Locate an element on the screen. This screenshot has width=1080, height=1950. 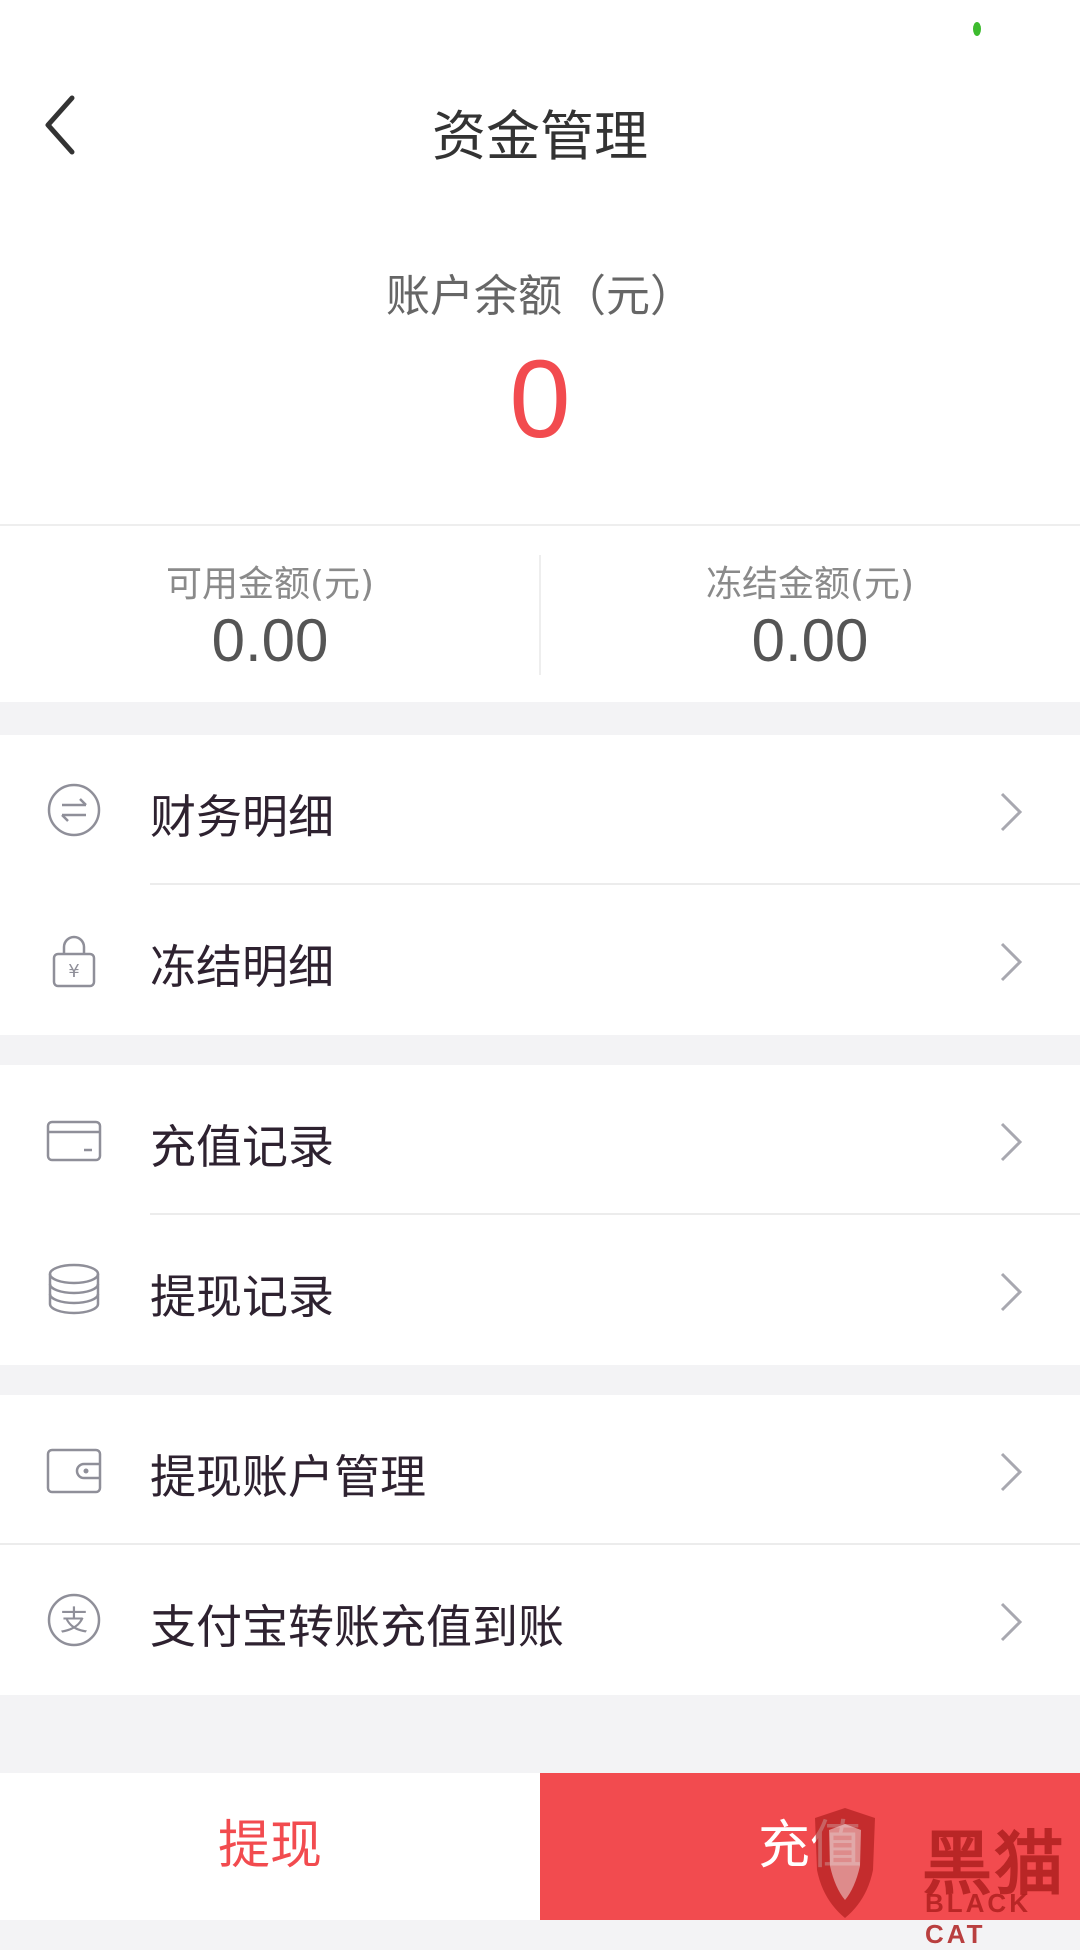
menu-label: 提现记录 is located at coordinates (242, 1297).